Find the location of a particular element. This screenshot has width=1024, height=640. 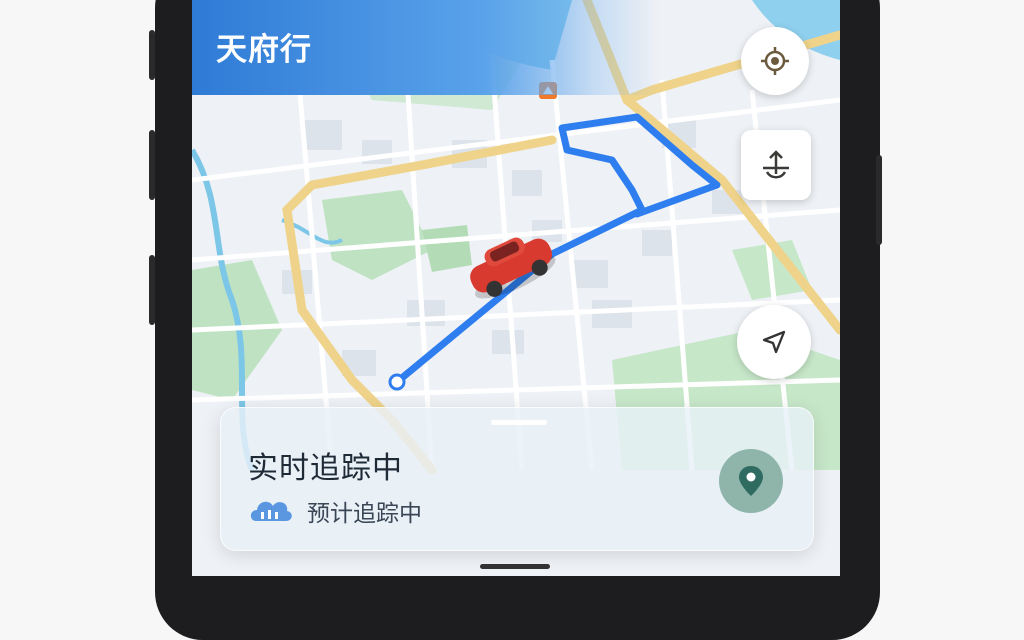

crosshair-icon is located at coordinates (775, 61).